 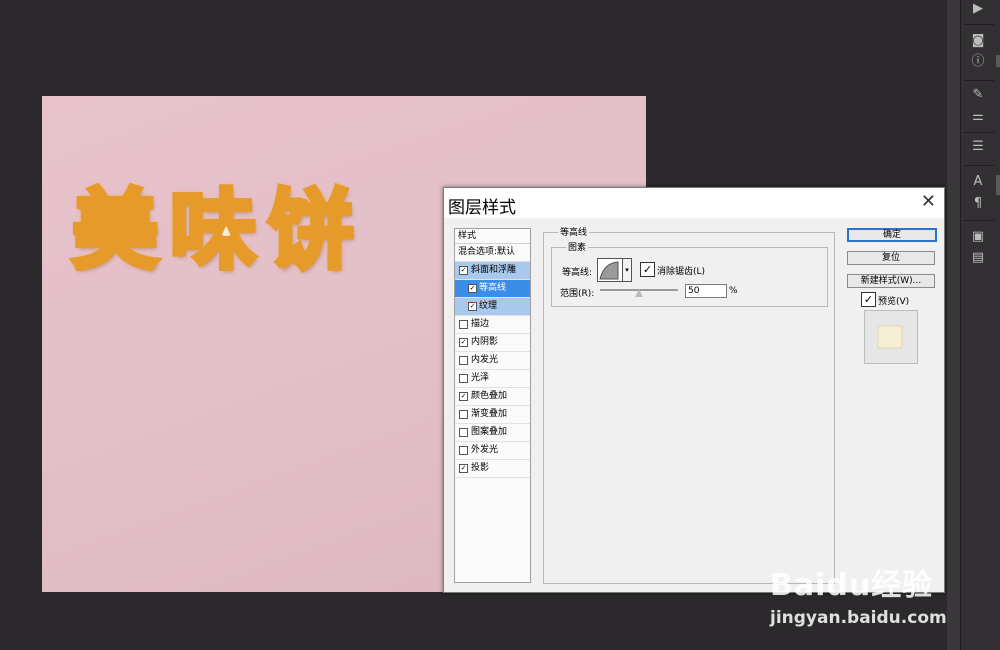 I want to click on style-label: 图案叠加, so click(x=489, y=432).